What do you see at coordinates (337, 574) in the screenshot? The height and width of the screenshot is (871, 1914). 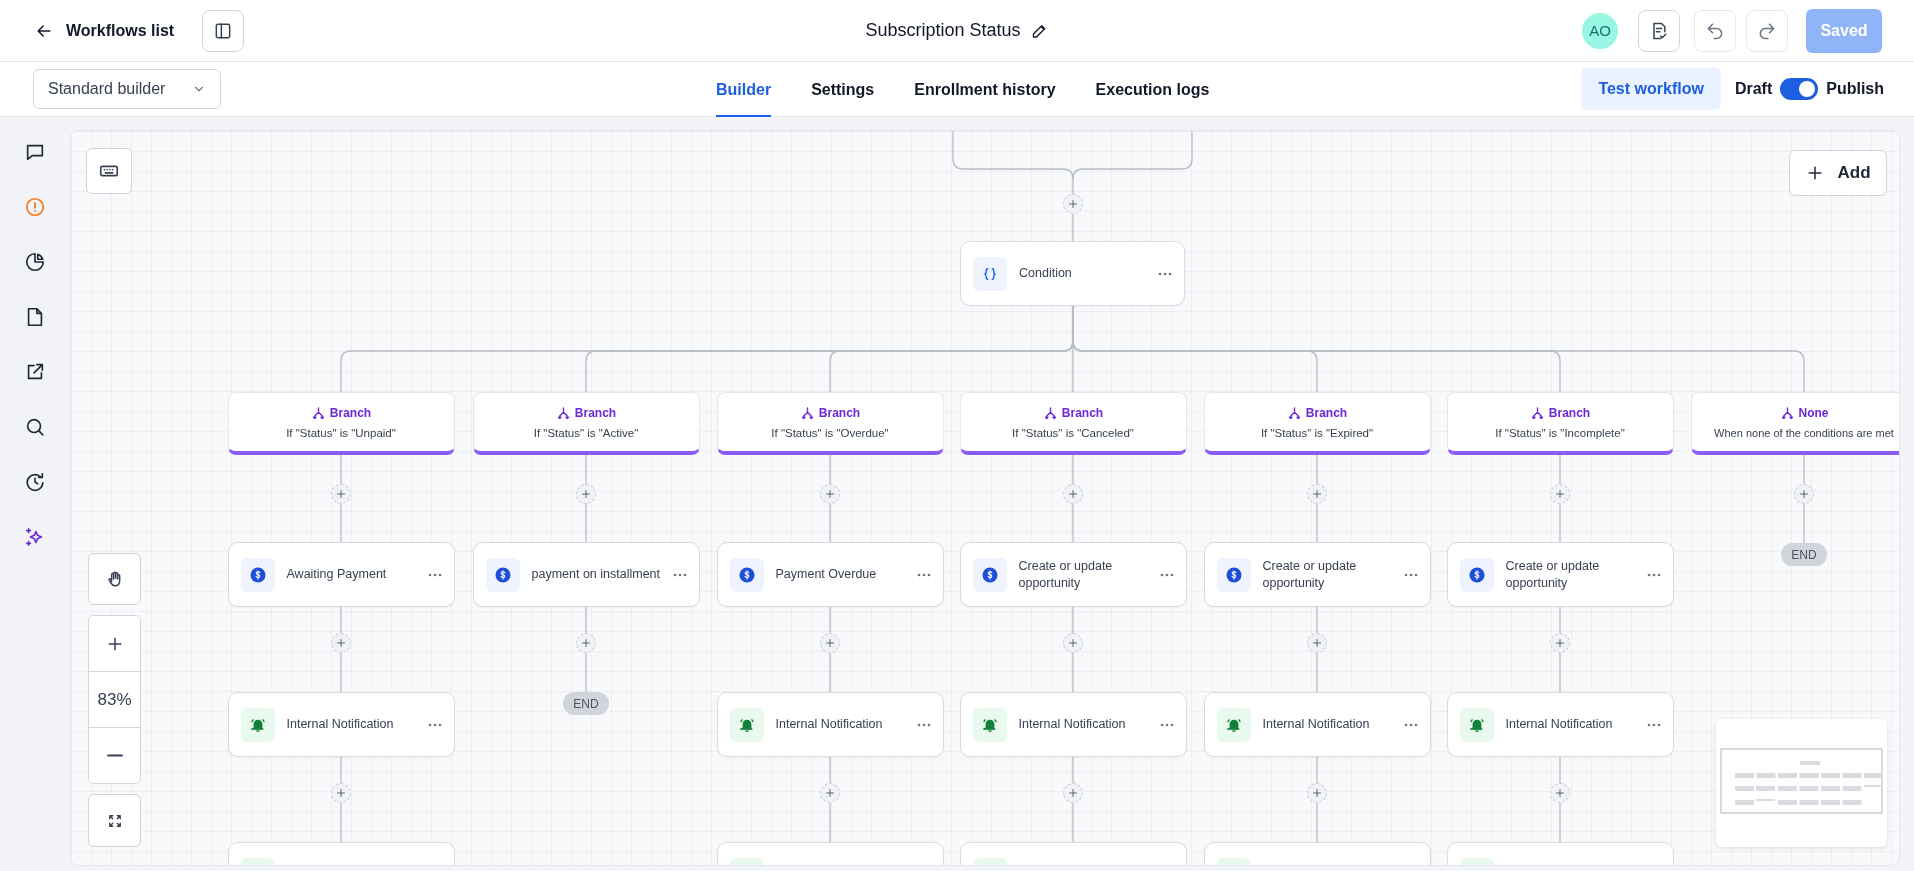 I see `node-label: Awaiting Payment` at bounding box center [337, 574].